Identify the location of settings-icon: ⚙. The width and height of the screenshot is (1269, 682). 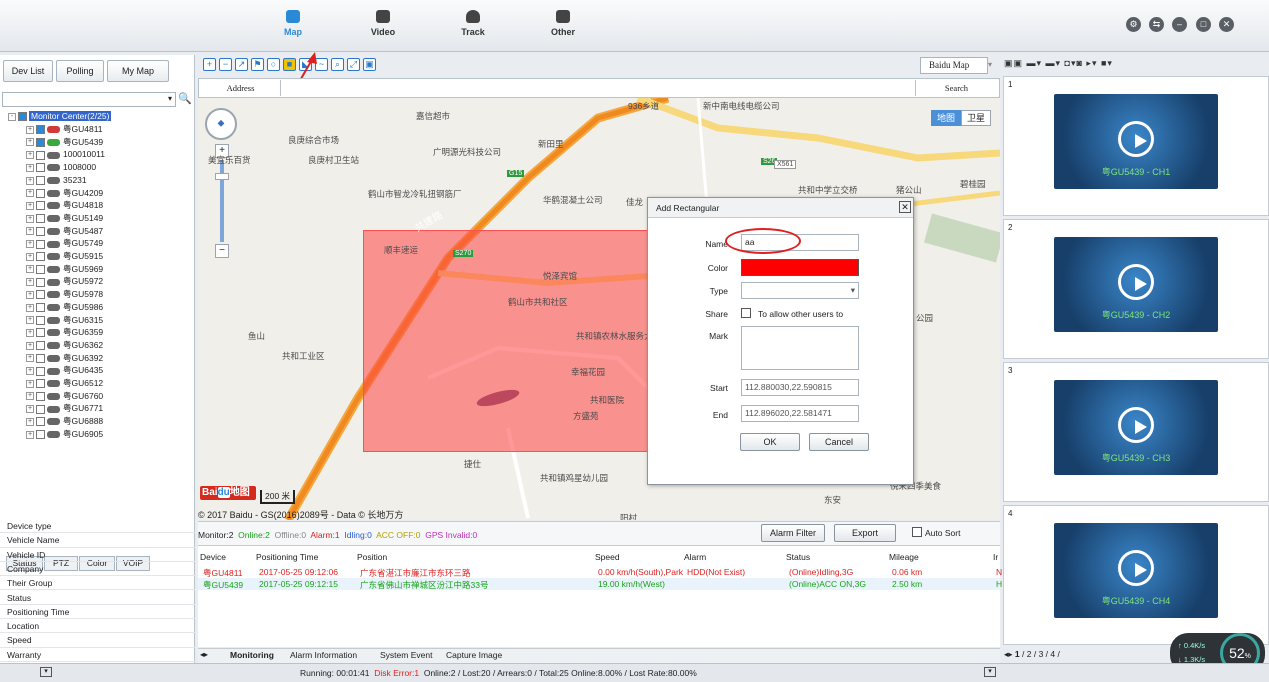
(1133, 24).